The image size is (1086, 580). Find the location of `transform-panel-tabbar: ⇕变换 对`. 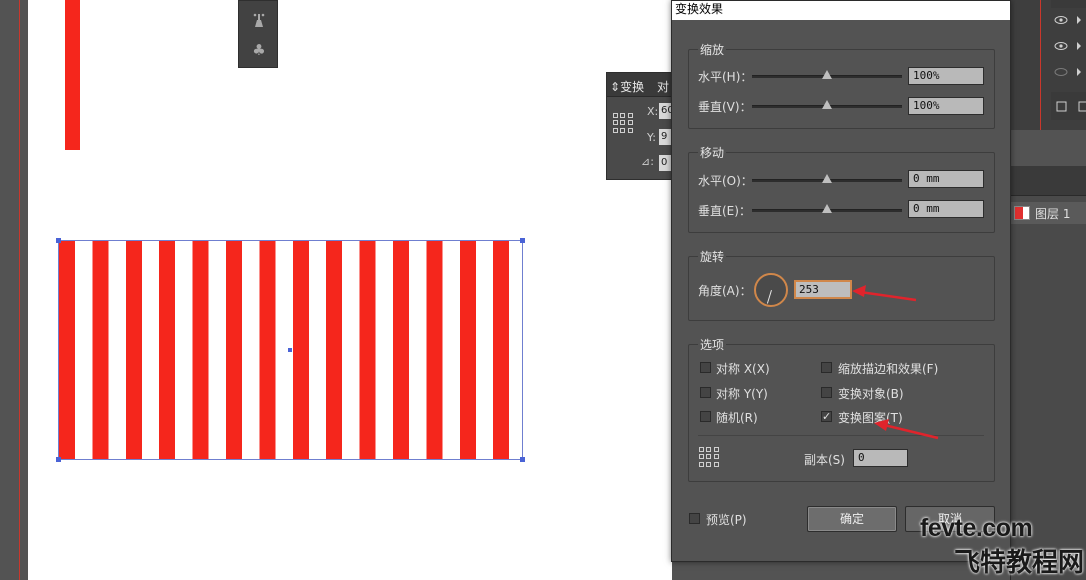

transform-panel-tabbar: ⇕变换 对 is located at coordinates (641, 85).